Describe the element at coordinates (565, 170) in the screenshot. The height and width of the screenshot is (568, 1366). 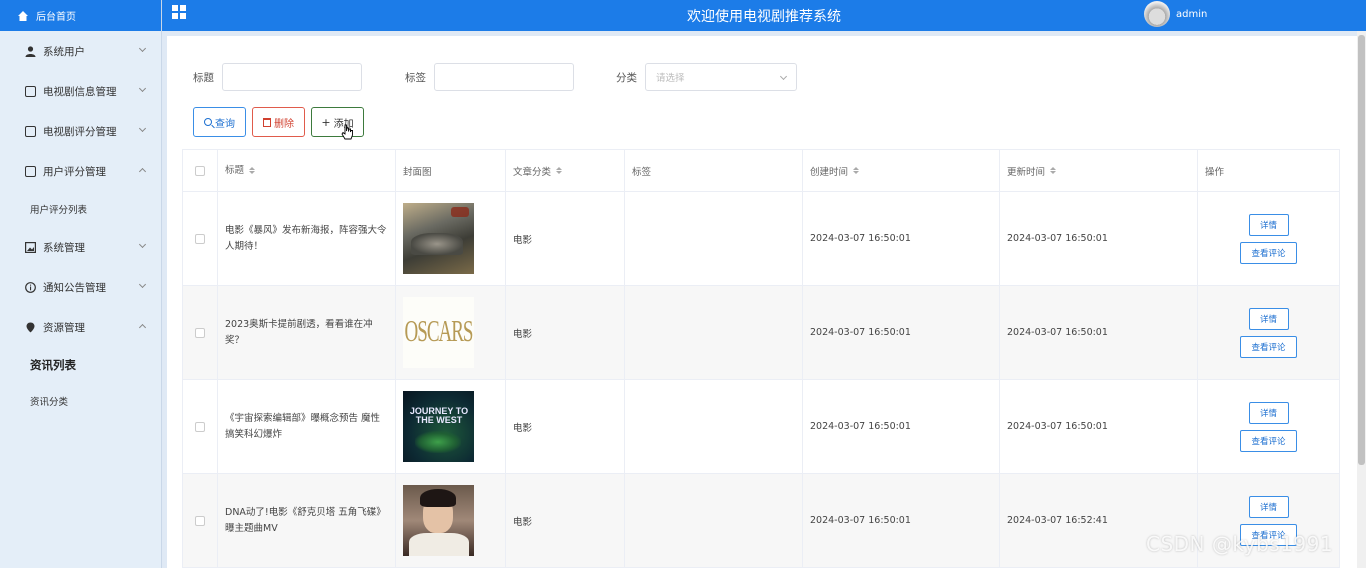
I see `header-category: 文章分类` at that location.